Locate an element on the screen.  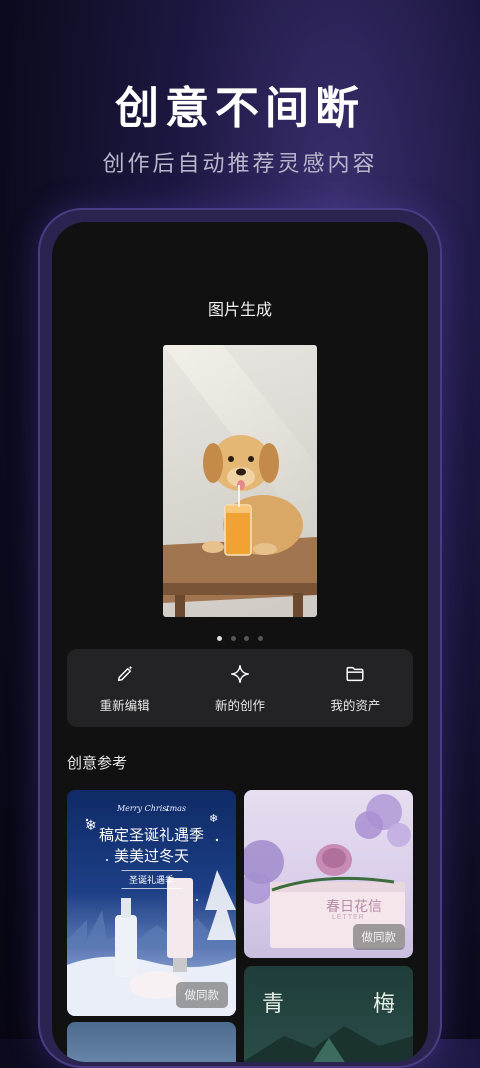
re-edit-label: 重新编辑 is located at coordinates (124, 705).